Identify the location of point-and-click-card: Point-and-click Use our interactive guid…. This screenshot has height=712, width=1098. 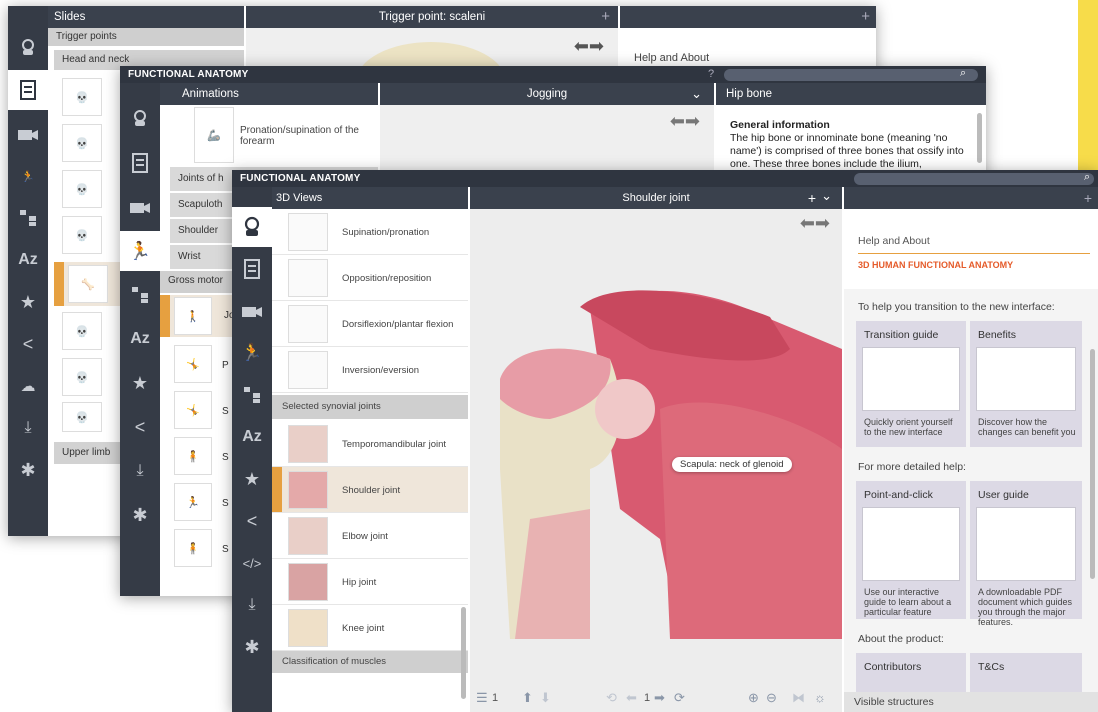
(911, 550).